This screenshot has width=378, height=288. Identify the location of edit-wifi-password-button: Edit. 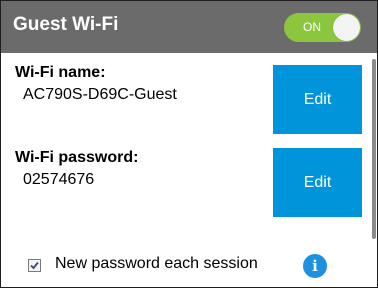
(317, 182).